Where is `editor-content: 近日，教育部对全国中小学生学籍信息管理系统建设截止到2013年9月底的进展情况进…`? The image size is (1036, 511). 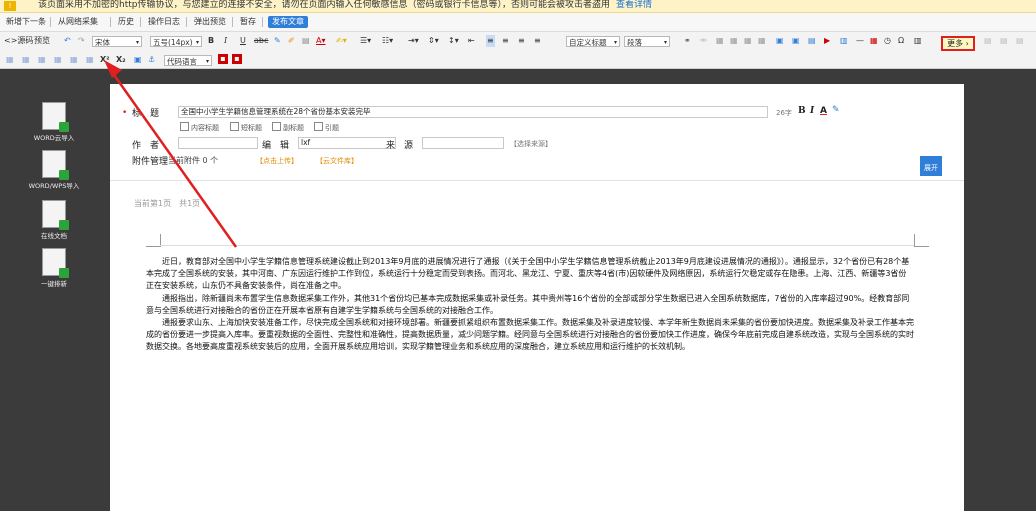 editor-content: 近日，教育部对全国中小学生学籍信息管理系统建设截止到2013年9月底的进展情况进… is located at coordinates (530, 305).